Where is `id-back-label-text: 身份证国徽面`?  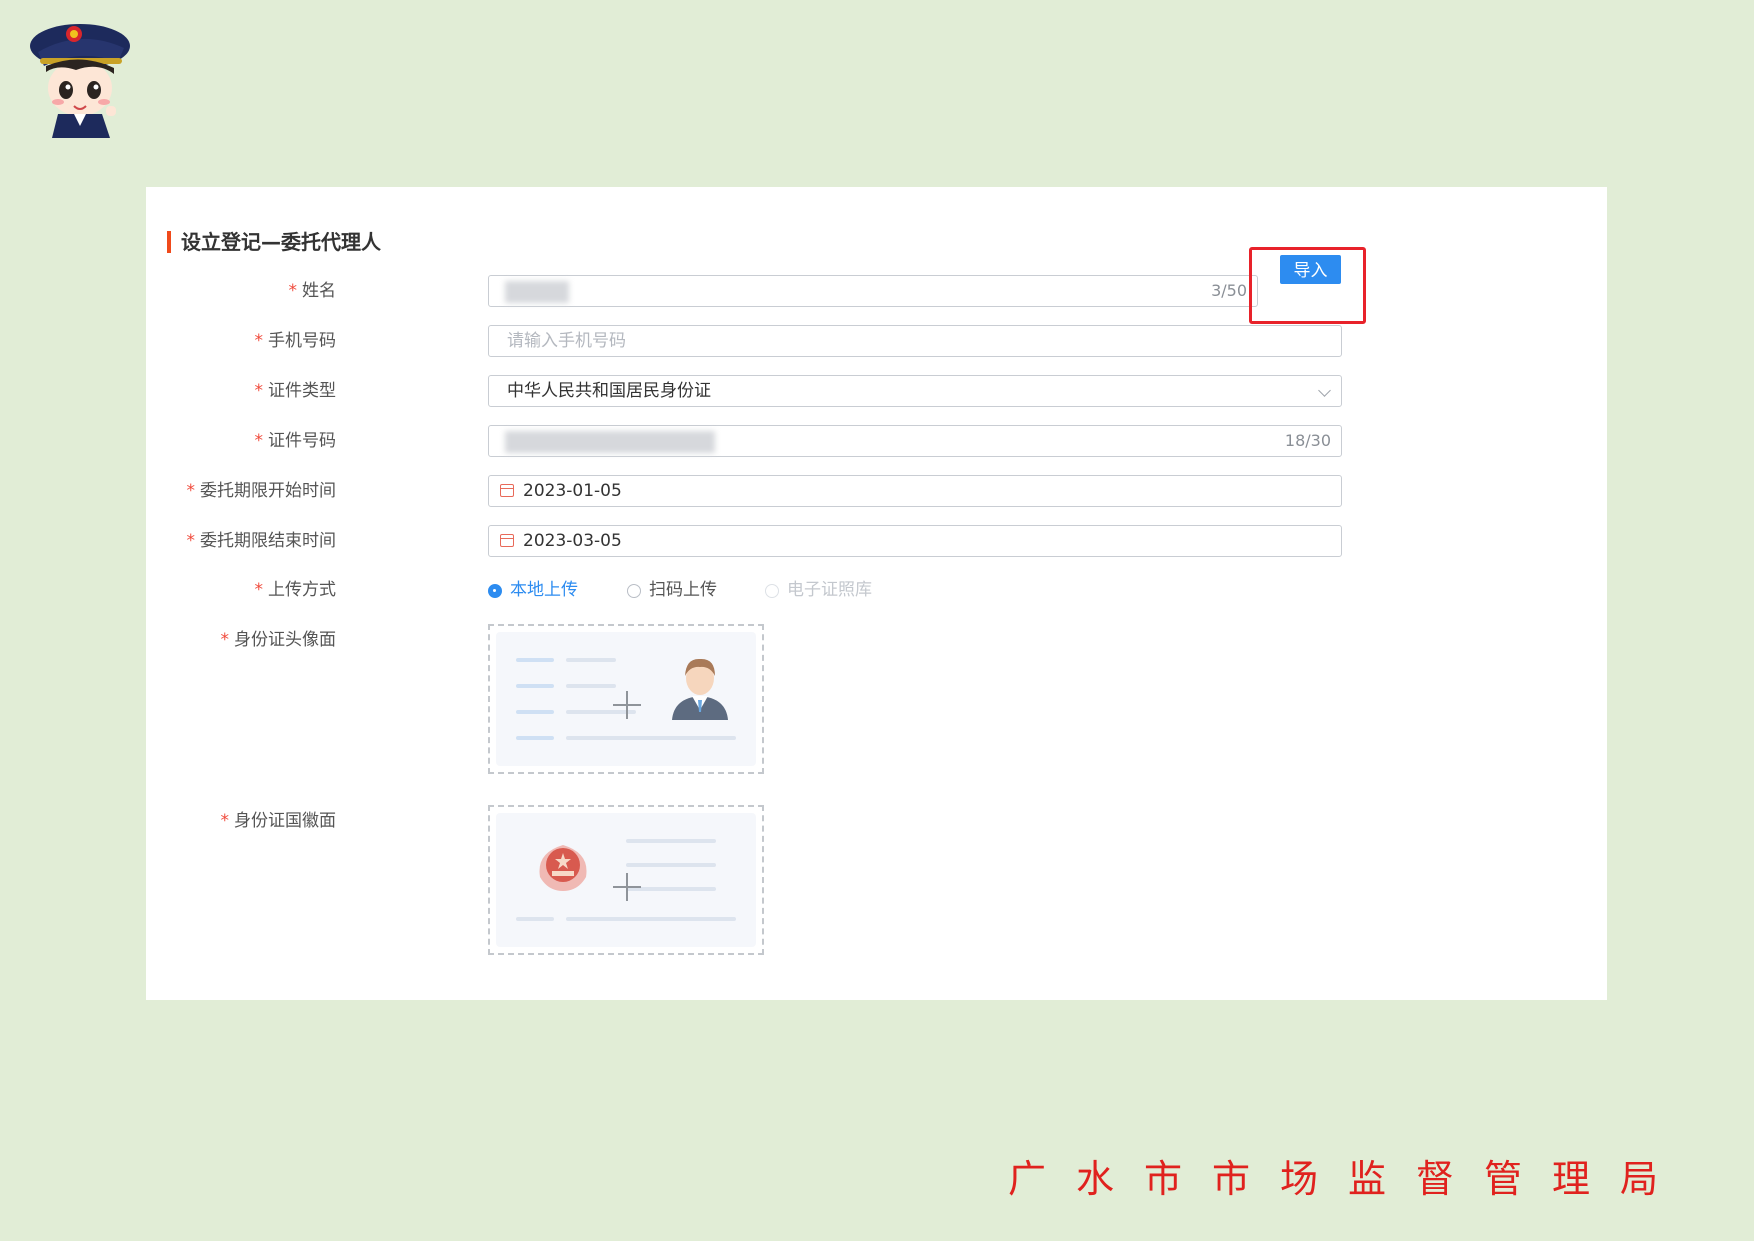 id-back-label-text: 身份证国徽面 is located at coordinates (285, 821).